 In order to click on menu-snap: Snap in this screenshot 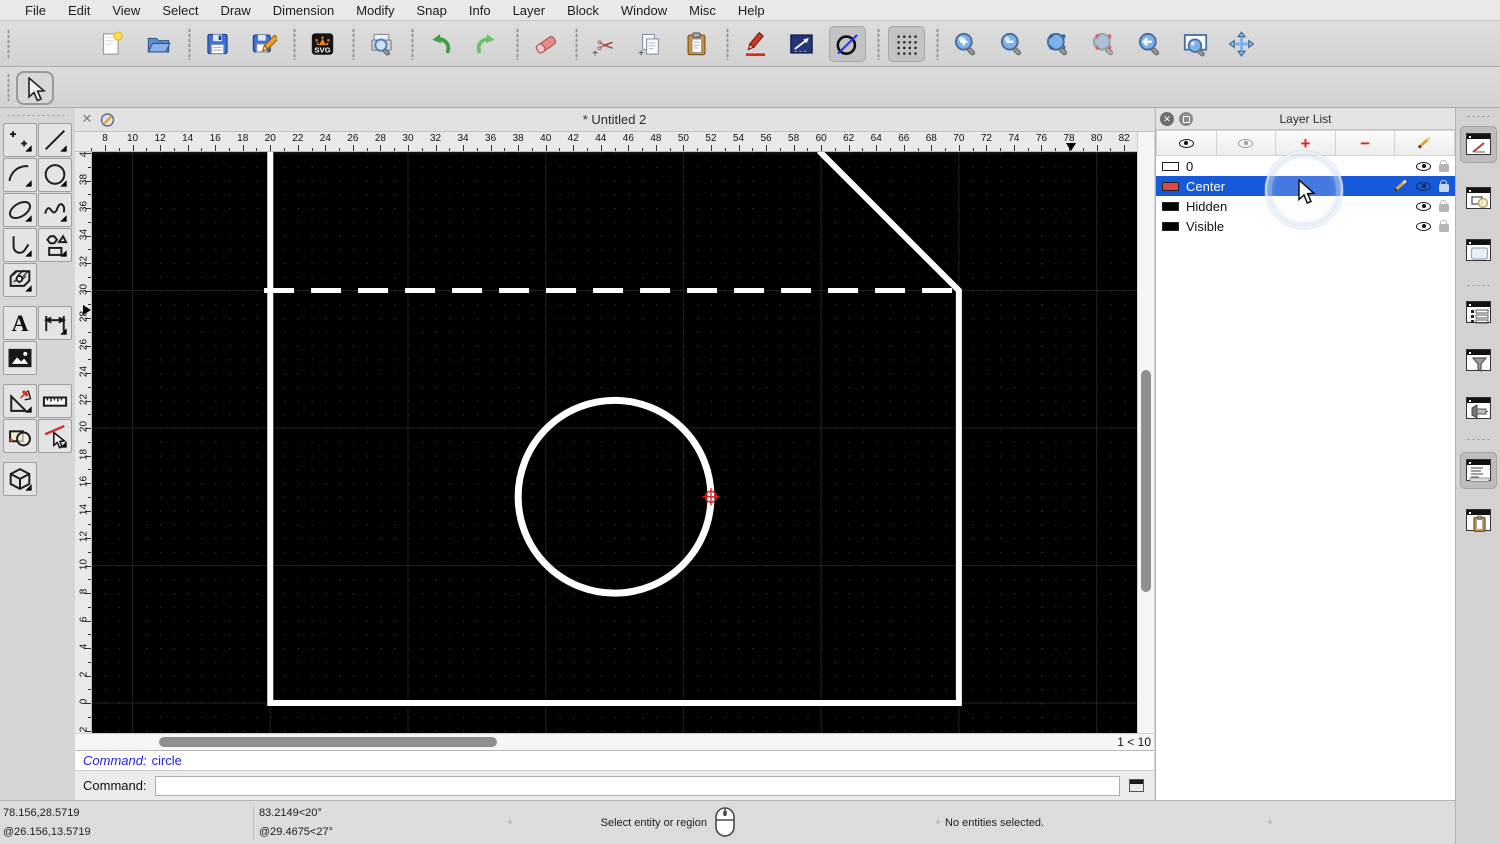, I will do `click(432, 10)`.